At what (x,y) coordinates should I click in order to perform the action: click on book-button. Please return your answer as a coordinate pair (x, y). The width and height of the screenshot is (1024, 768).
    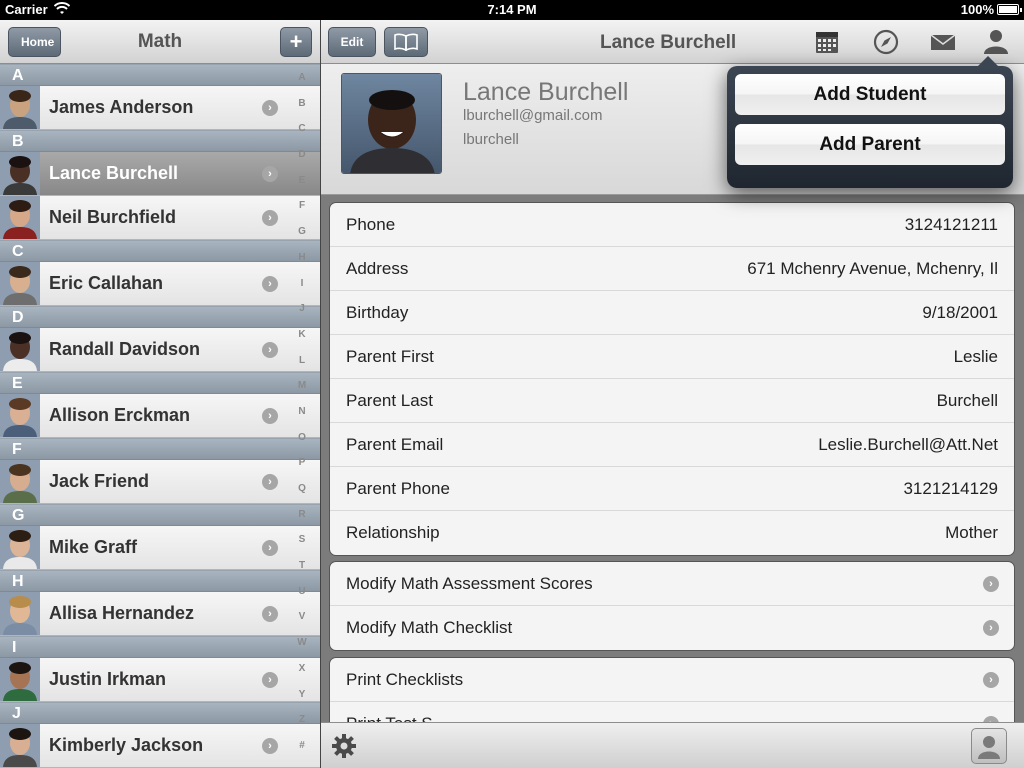
    Looking at the image, I should click on (406, 42).